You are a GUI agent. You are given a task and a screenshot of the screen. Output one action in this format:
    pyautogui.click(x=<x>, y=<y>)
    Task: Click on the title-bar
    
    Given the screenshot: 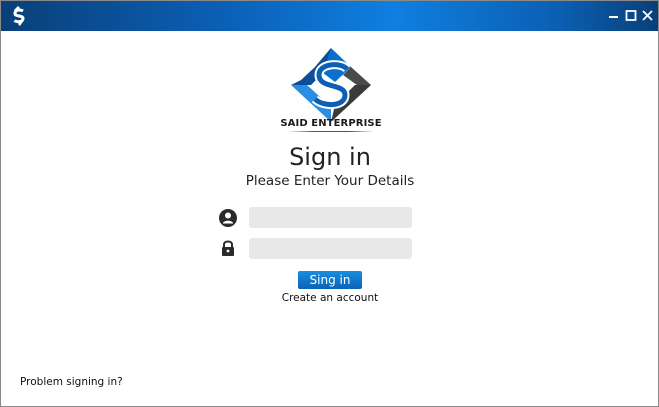 What is the action you would take?
    pyautogui.click(x=329, y=16)
    